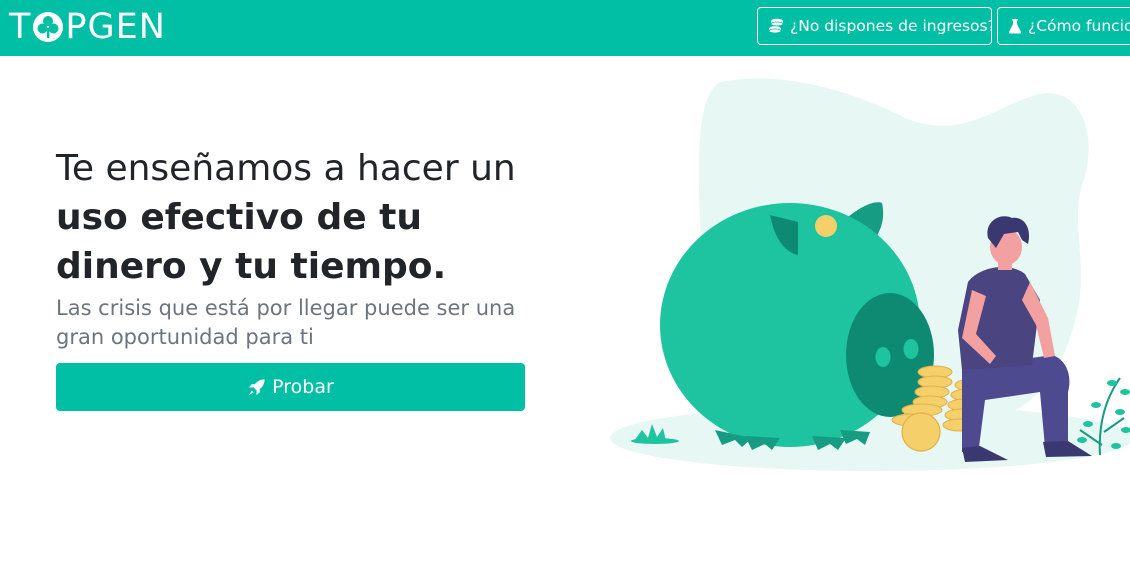  I want to click on clover-icon, so click(48, 27).